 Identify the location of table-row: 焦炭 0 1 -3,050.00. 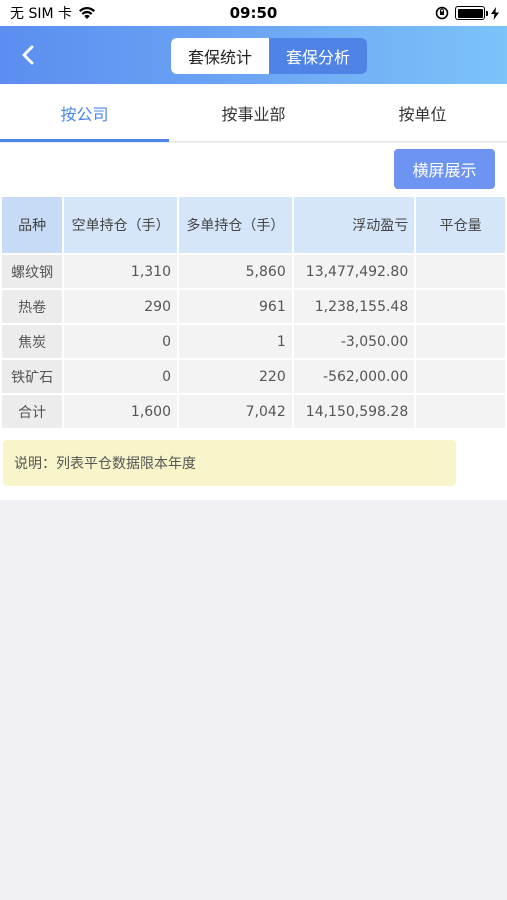
(253, 341).